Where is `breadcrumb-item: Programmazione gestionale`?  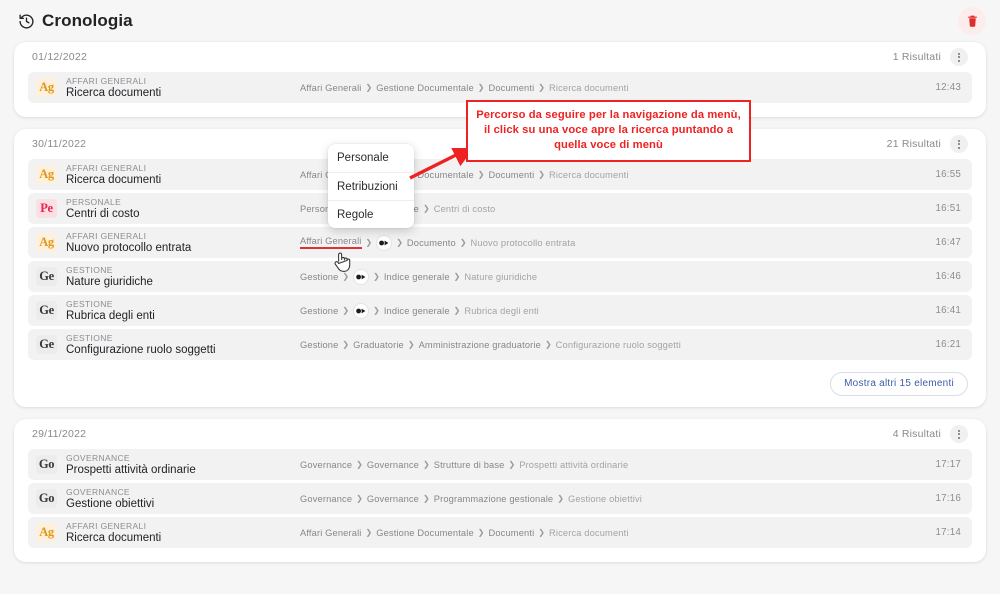 breadcrumb-item: Programmazione gestionale is located at coordinates (494, 499).